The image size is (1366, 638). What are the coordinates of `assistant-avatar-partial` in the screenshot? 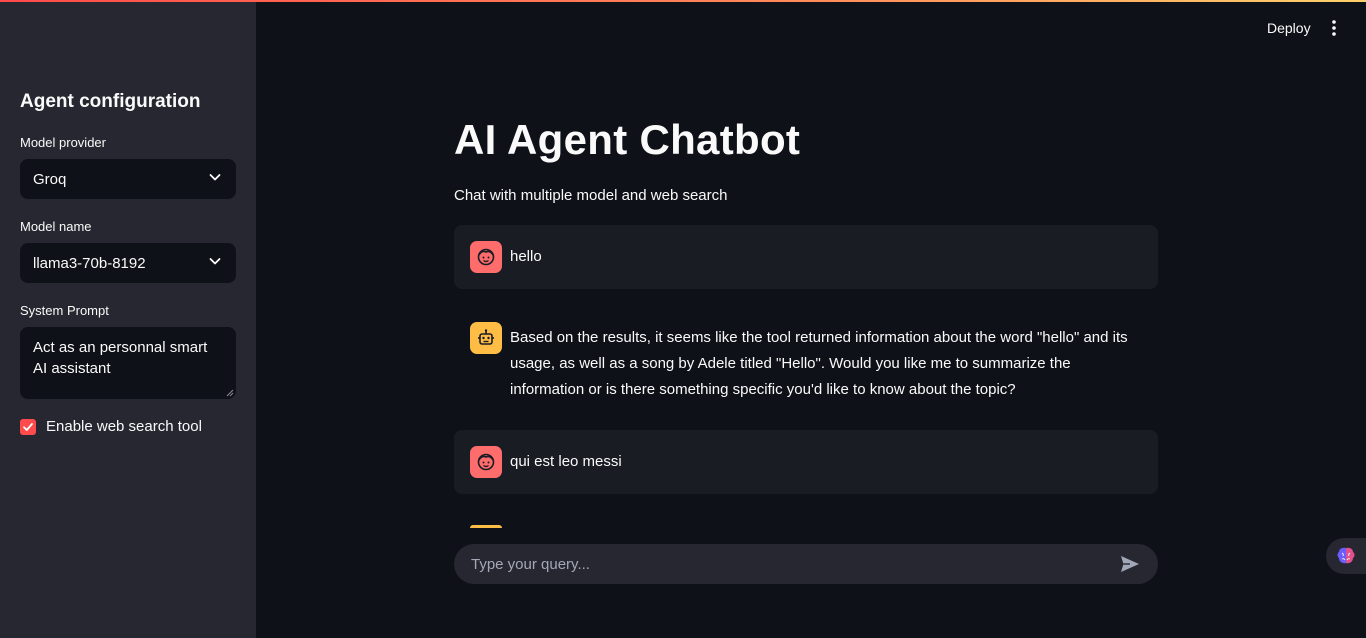 It's located at (486, 526).